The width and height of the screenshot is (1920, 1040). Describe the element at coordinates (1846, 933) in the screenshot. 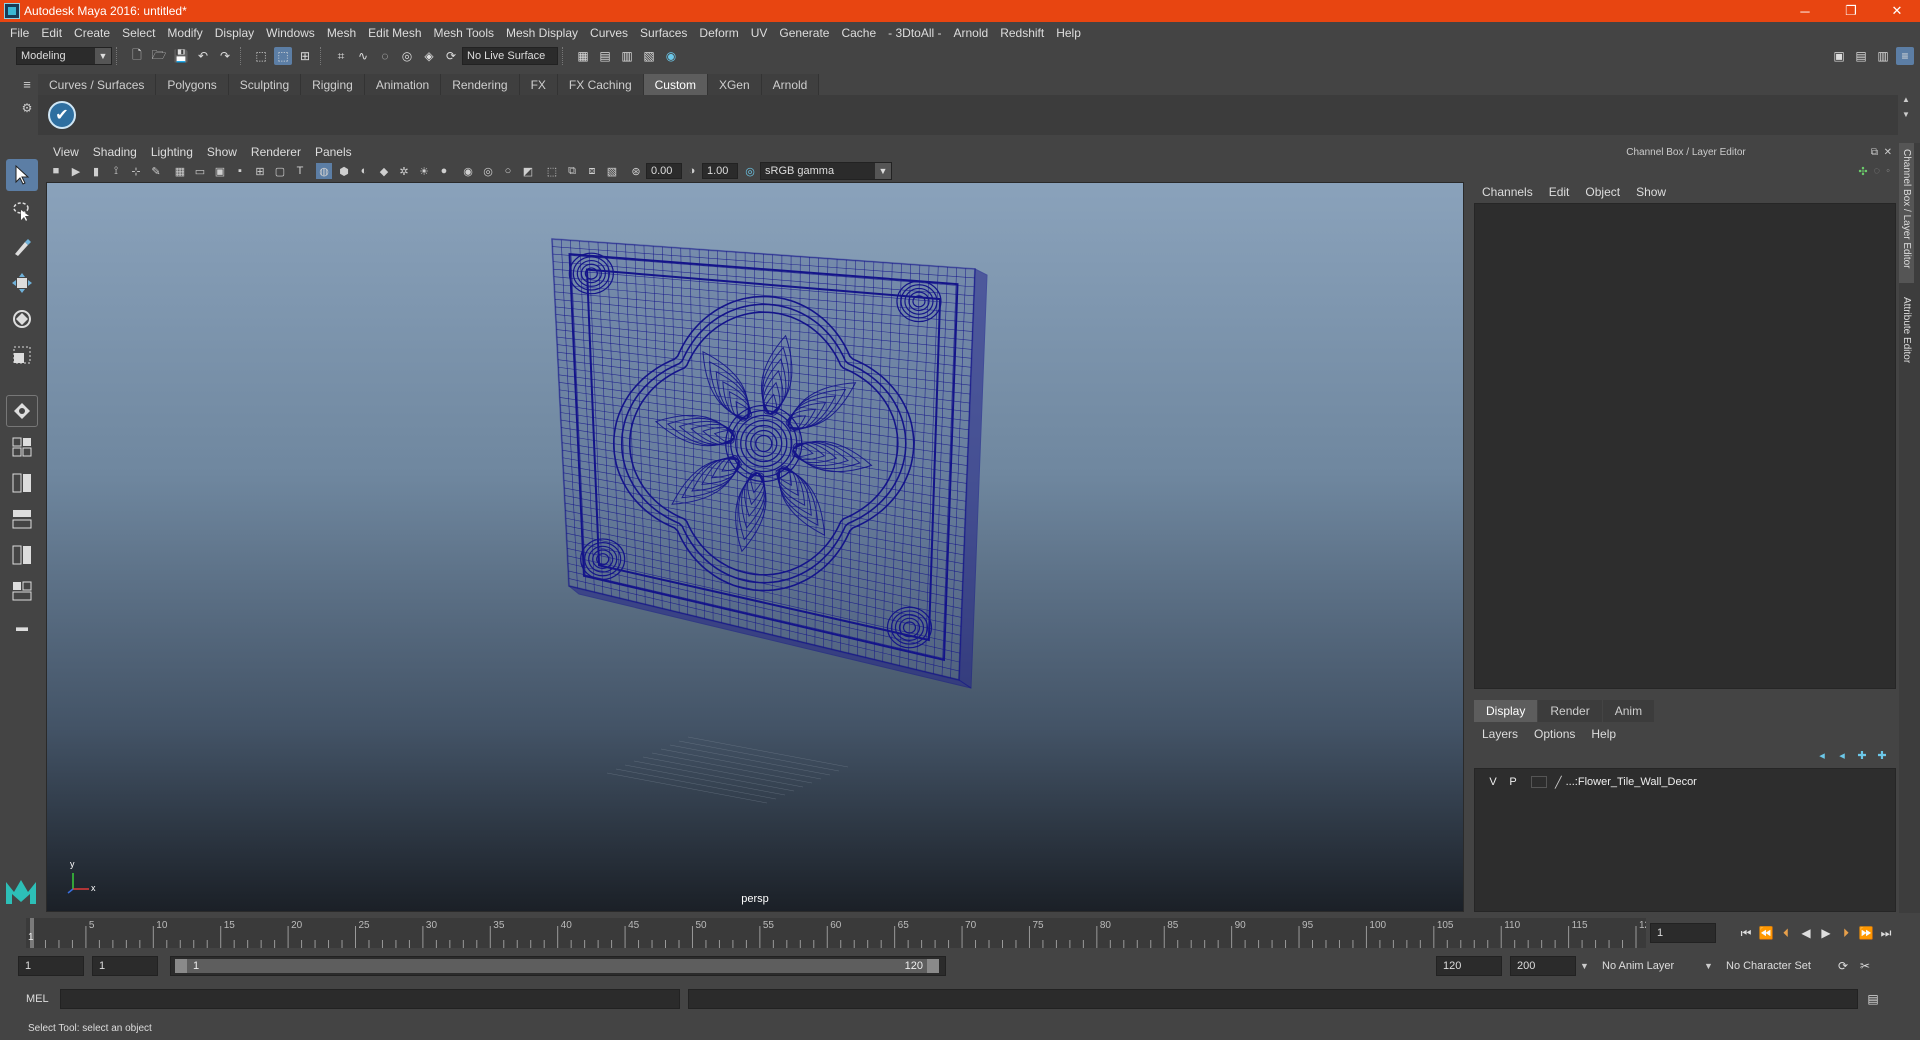

I see `step-forward-frame-icon: ⏵` at that location.